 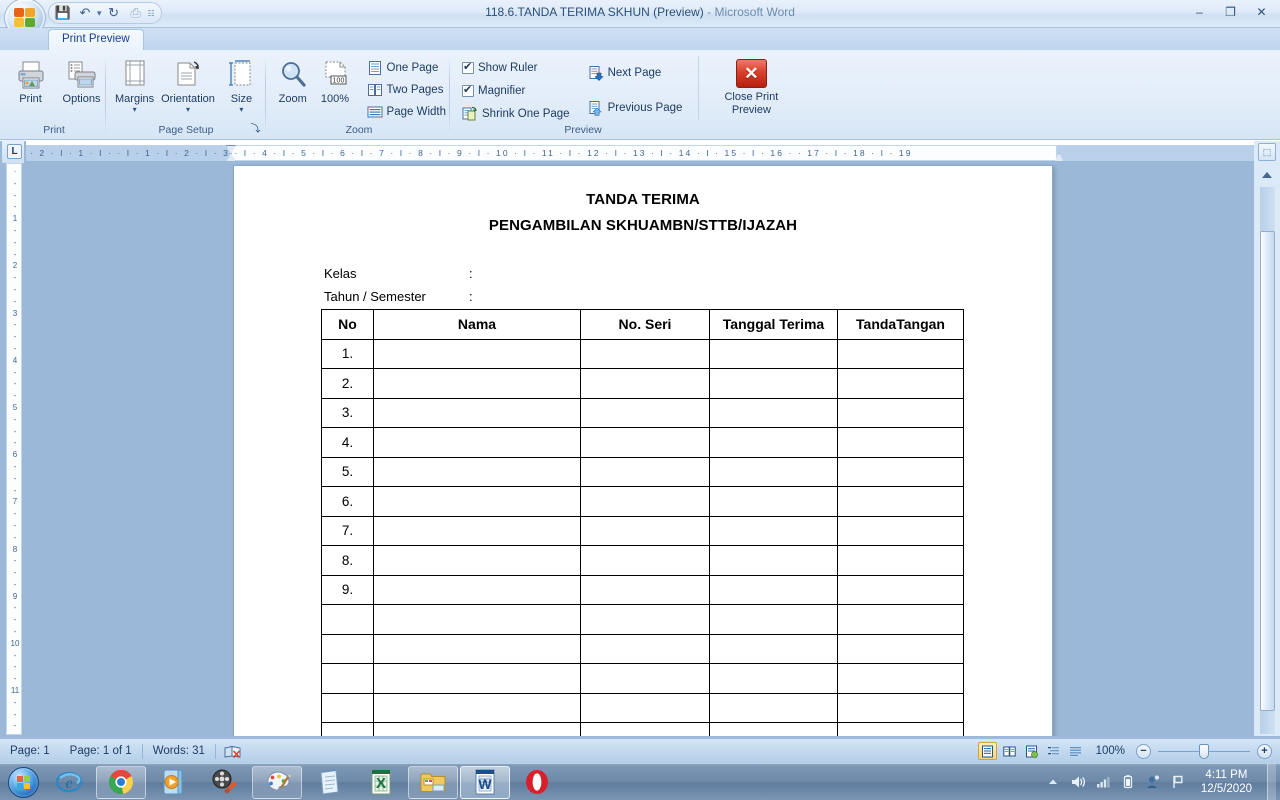 What do you see at coordinates (232, 751) in the screenshot?
I see `proofing-errors-icon` at bounding box center [232, 751].